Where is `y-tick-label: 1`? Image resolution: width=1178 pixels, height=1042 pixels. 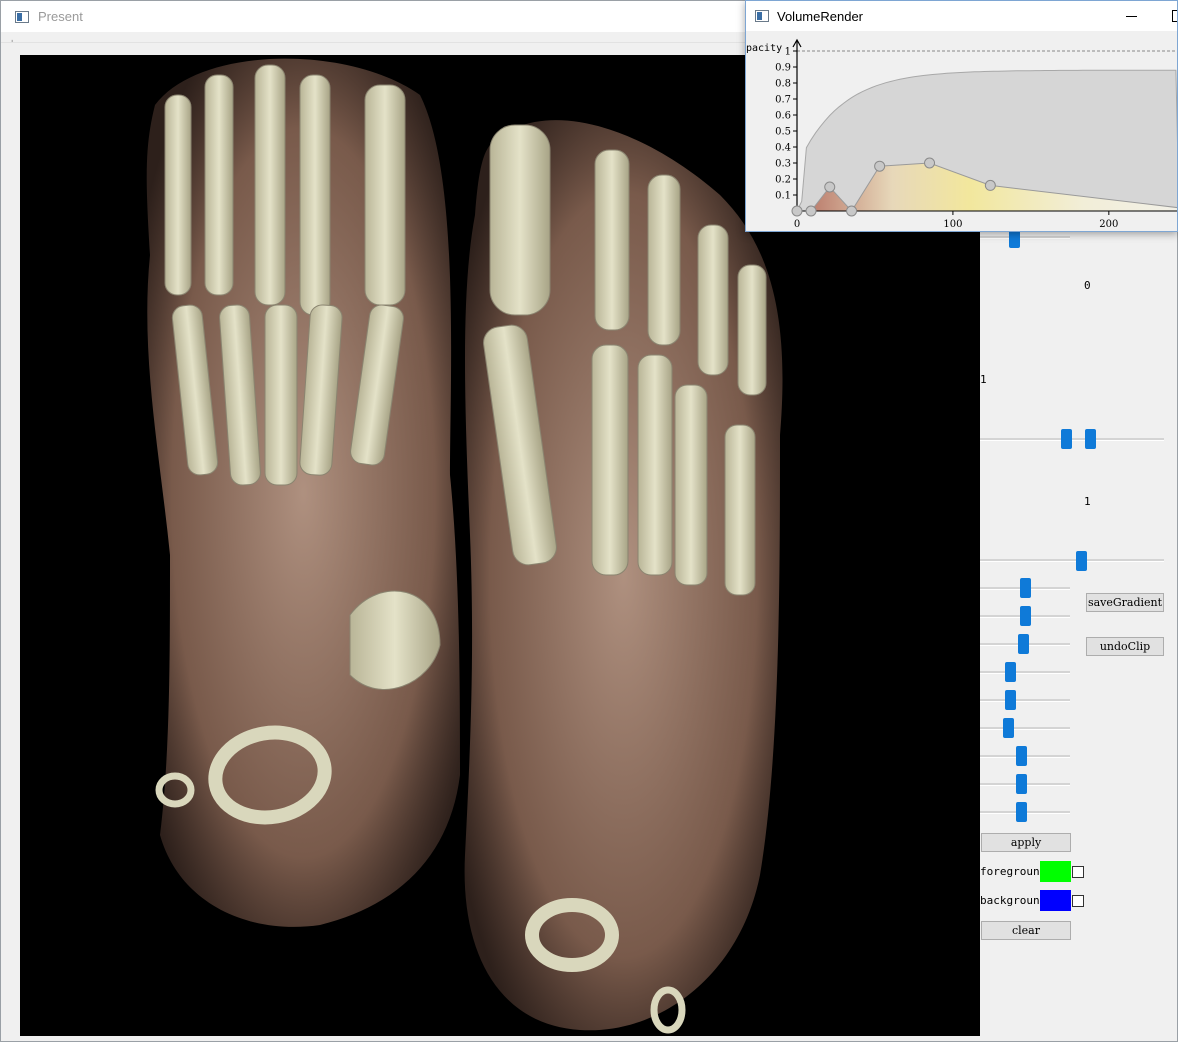
y-tick-label: 1 is located at coordinates (788, 52).